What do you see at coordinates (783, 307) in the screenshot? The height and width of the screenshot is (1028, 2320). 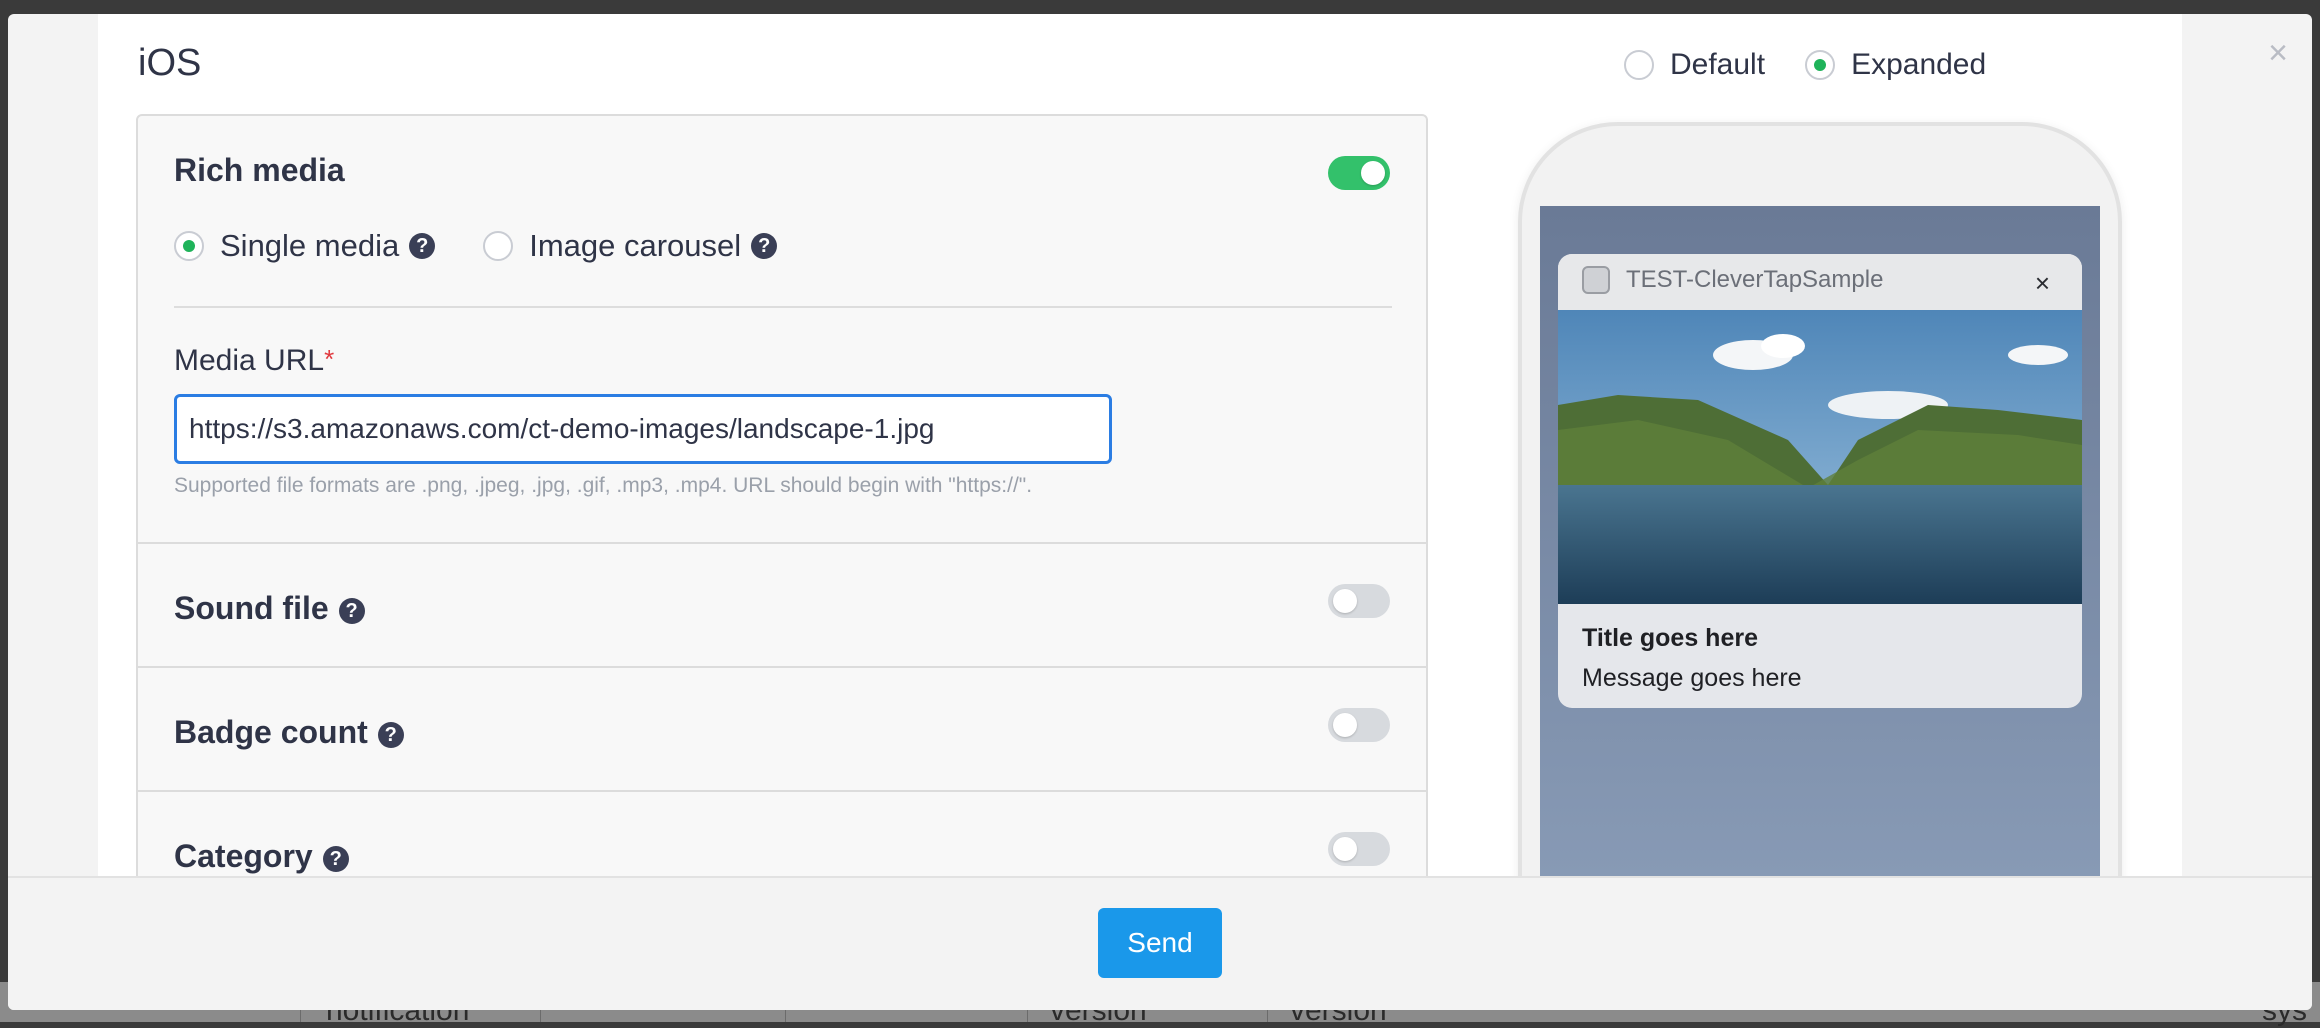 I see `section-divider` at bounding box center [783, 307].